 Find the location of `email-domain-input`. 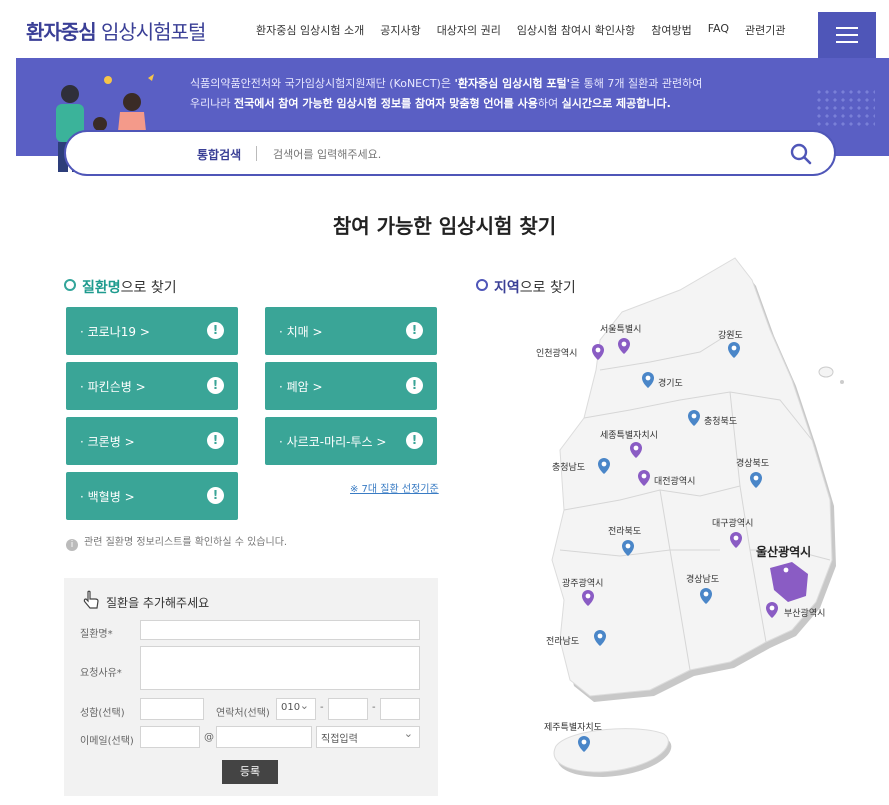

email-domain-input is located at coordinates (264, 737).